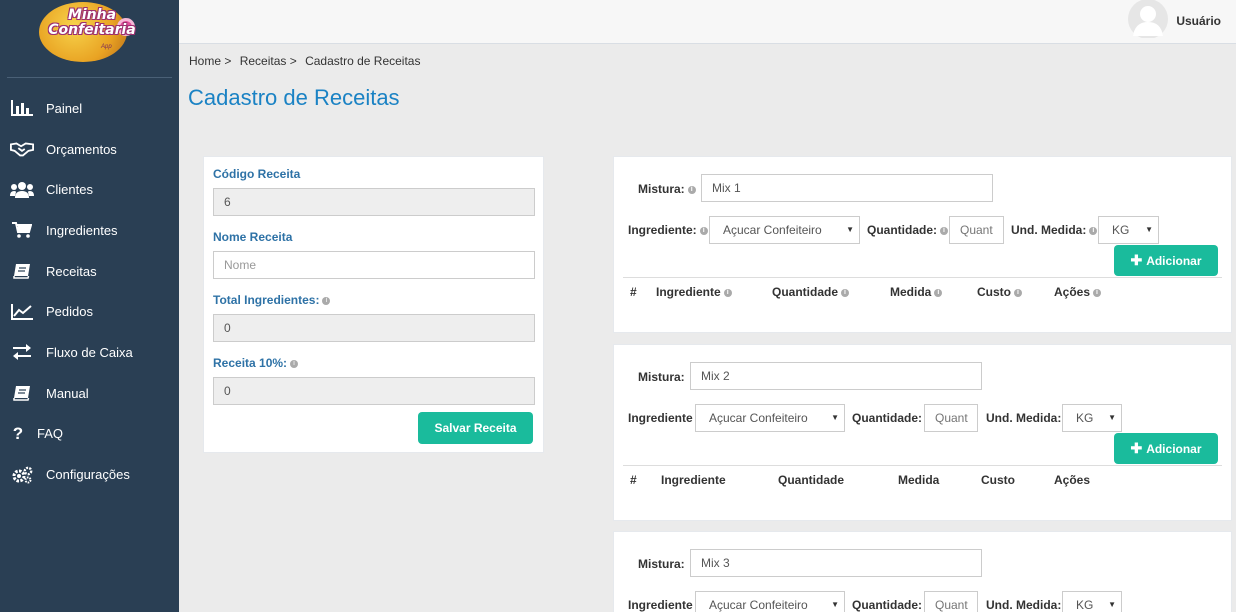 This screenshot has height=612, width=1236. Describe the element at coordinates (89, 108) in the screenshot. I see `sidebar-item-painel: Painel` at that location.